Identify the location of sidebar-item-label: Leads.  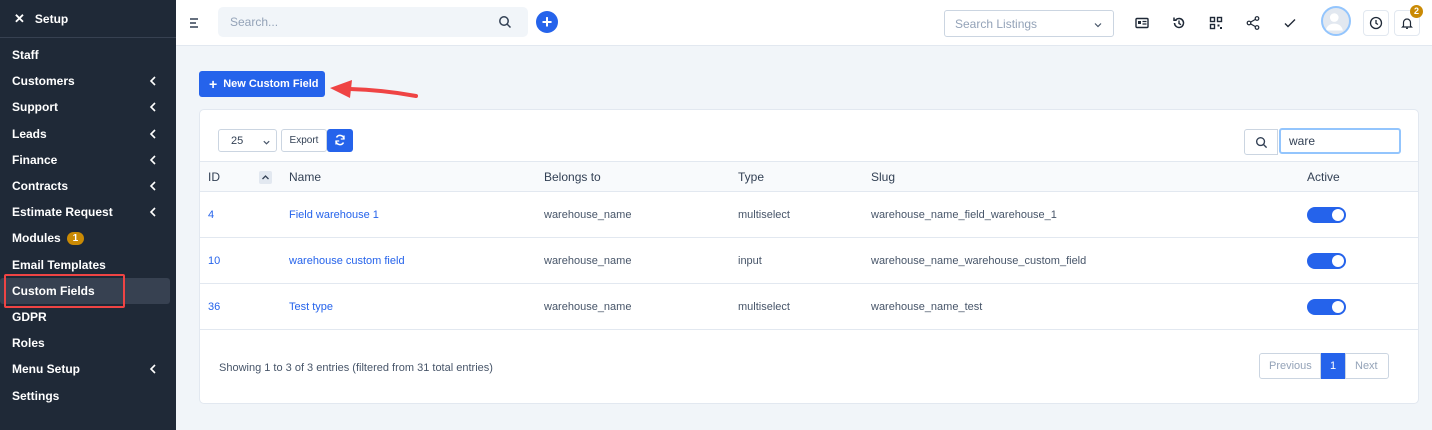
(29, 133).